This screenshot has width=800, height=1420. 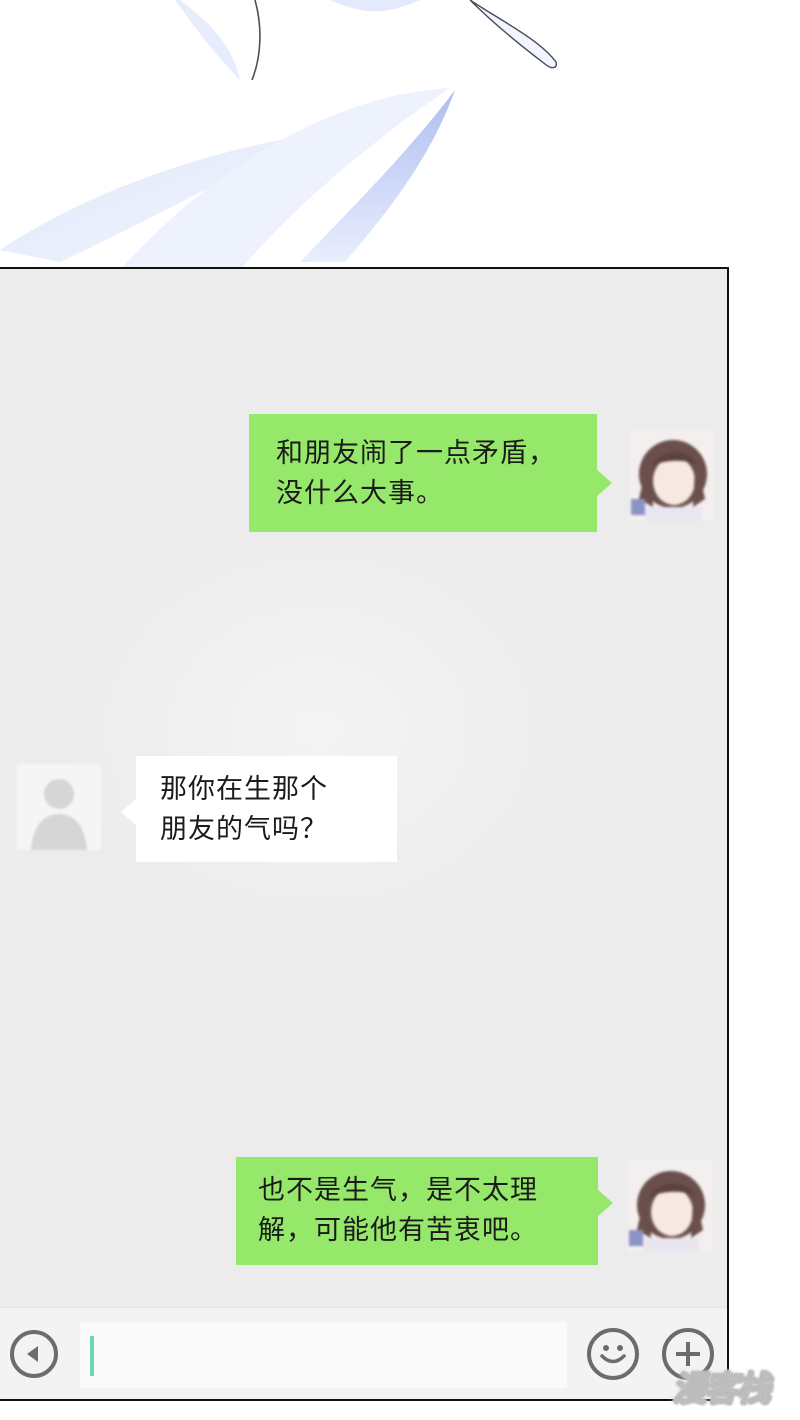 I want to click on message-bubble-received: 那你在生那个 朋友的气吗？, so click(x=266, y=809).